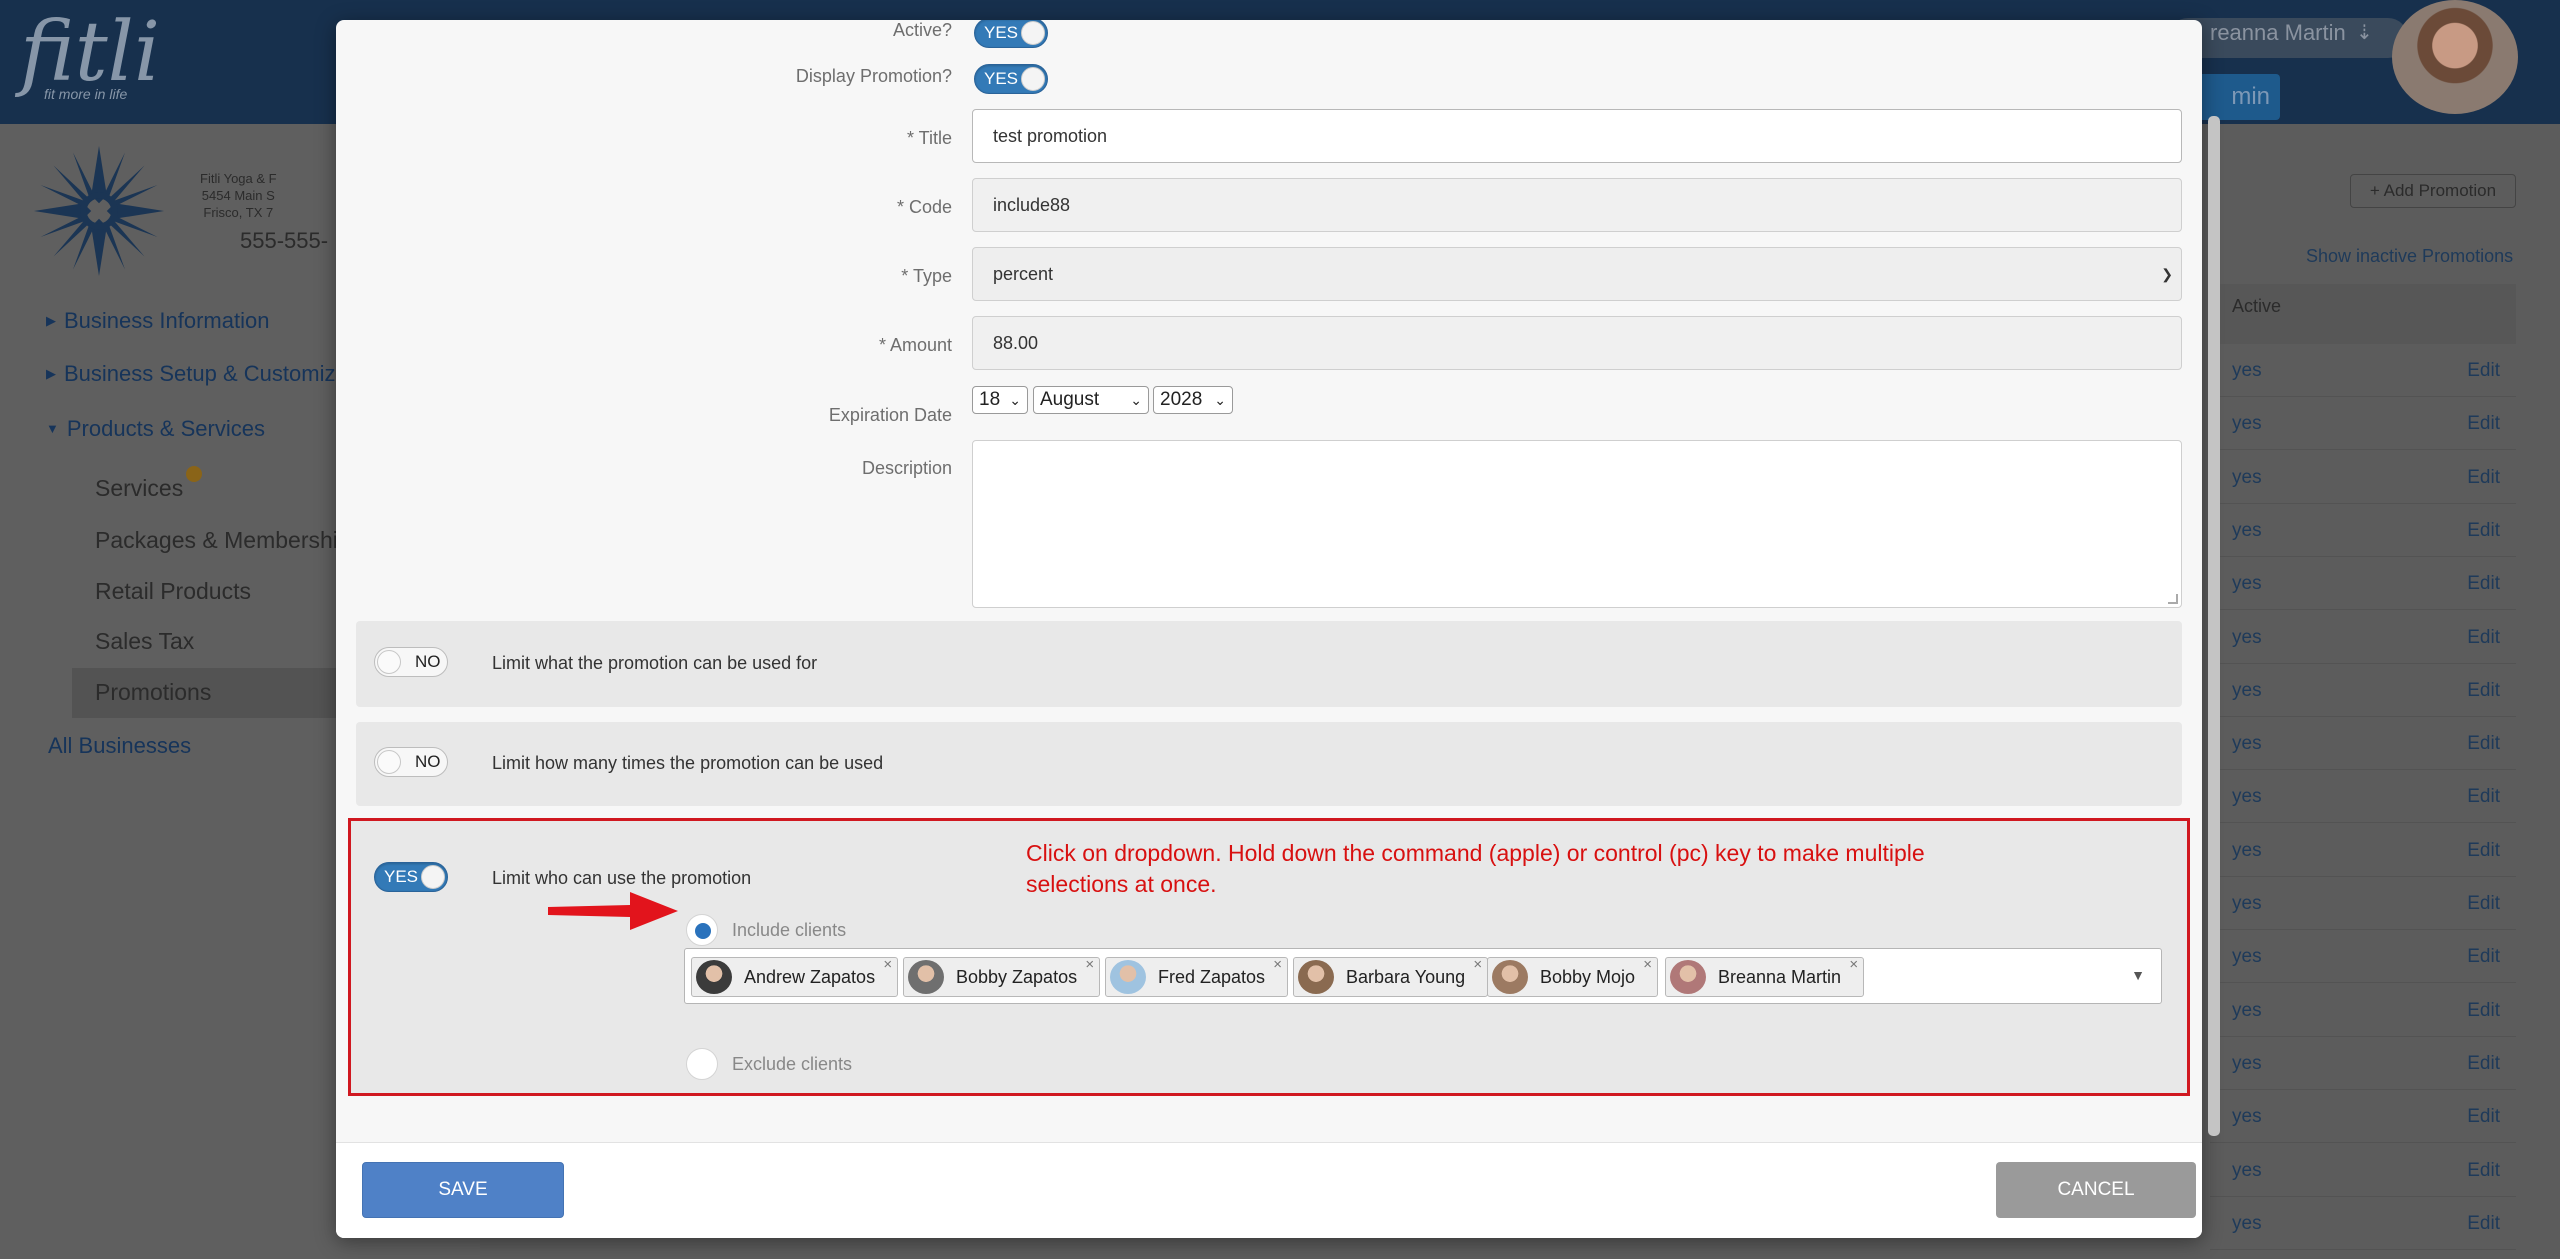  What do you see at coordinates (1577, 205) in the screenshot?
I see `code-input: include88` at bounding box center [1577, 205].